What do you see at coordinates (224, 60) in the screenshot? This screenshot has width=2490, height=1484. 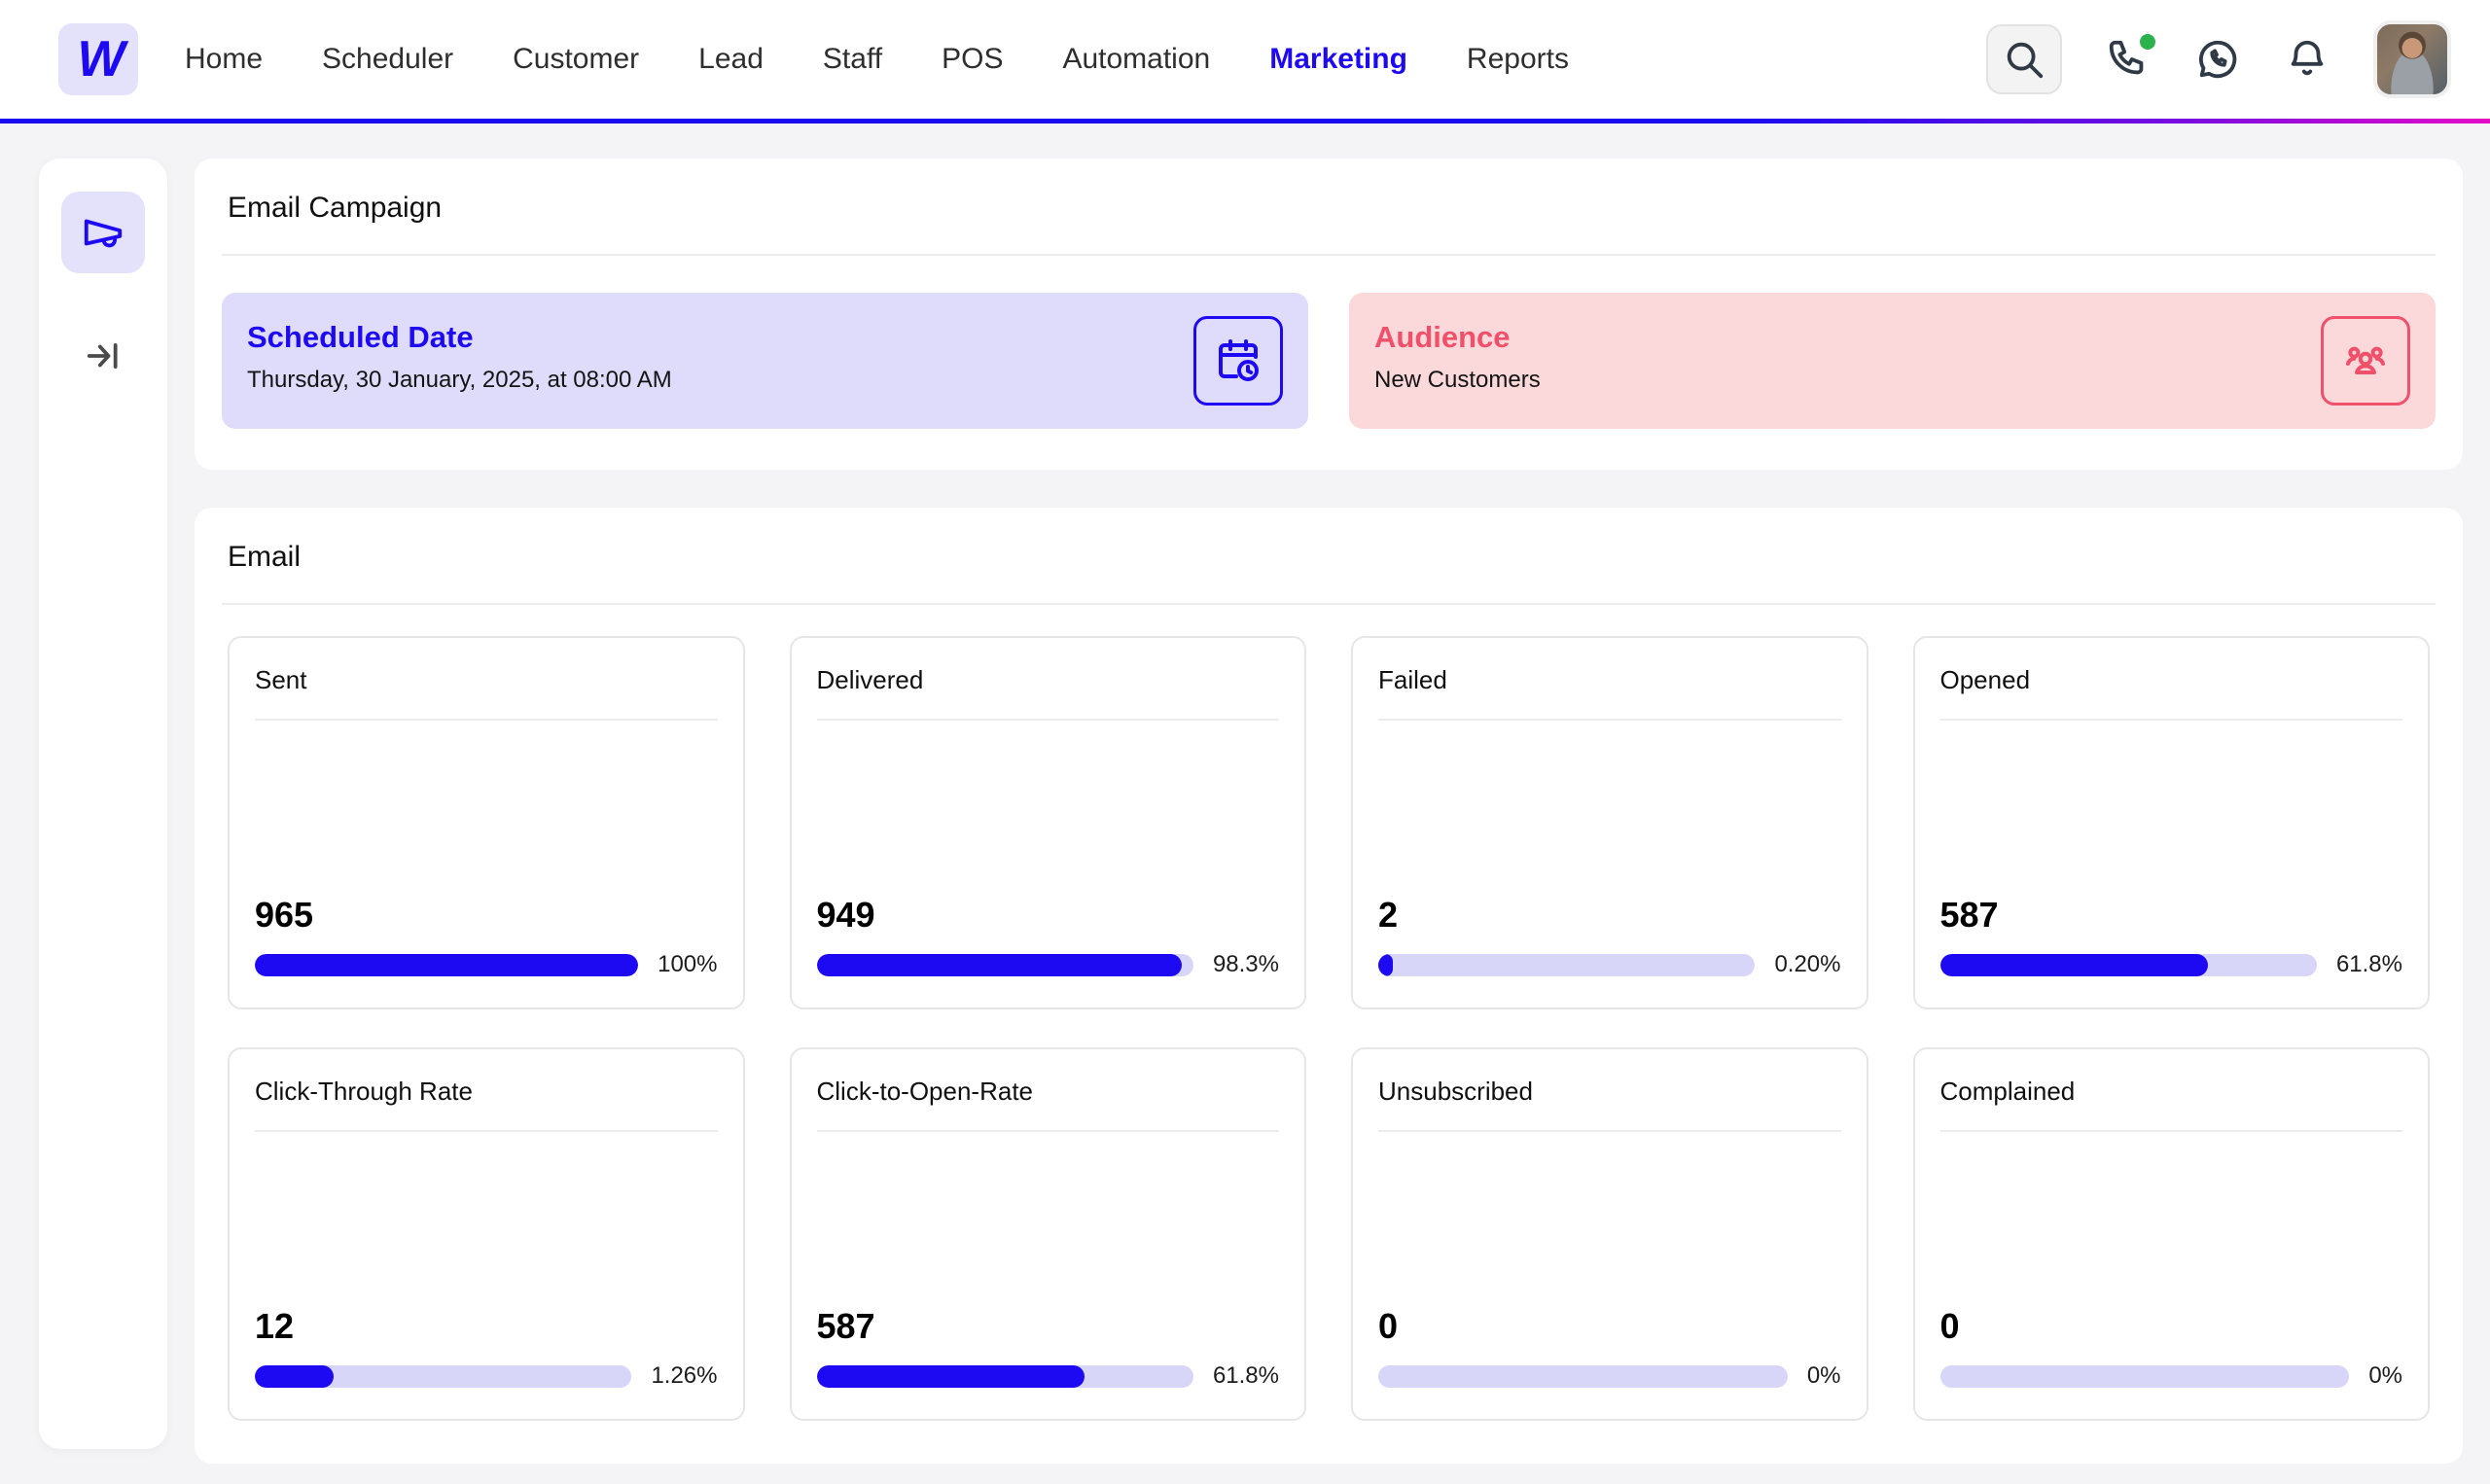 I see `nav-home: Home` at bounding box center [224, 60].